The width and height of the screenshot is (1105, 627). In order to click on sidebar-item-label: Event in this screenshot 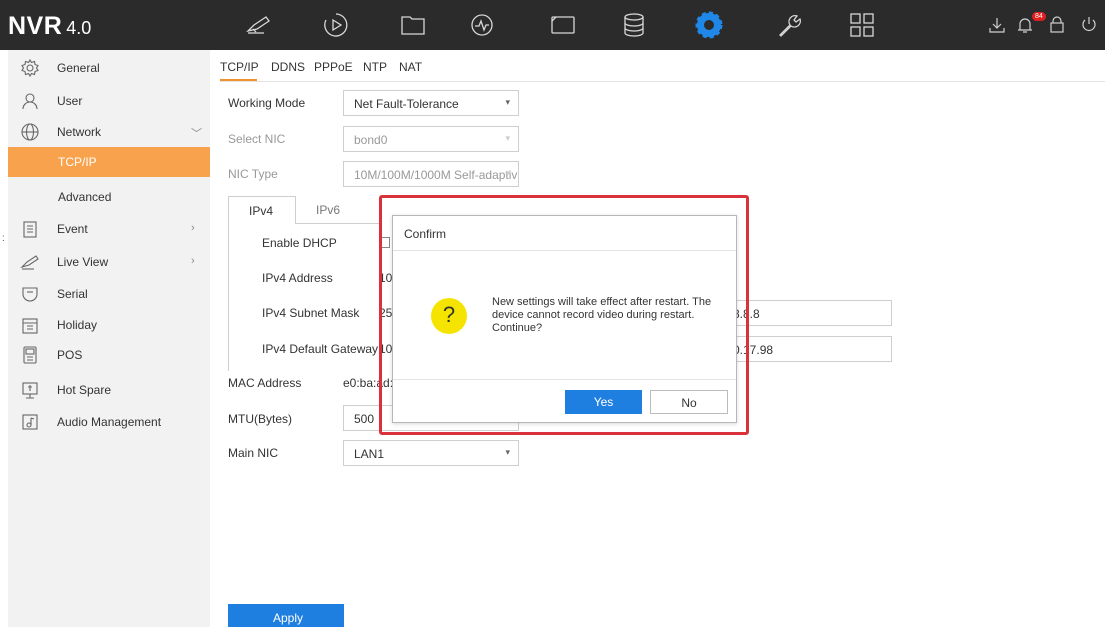, I will do `click(72, 229)`.